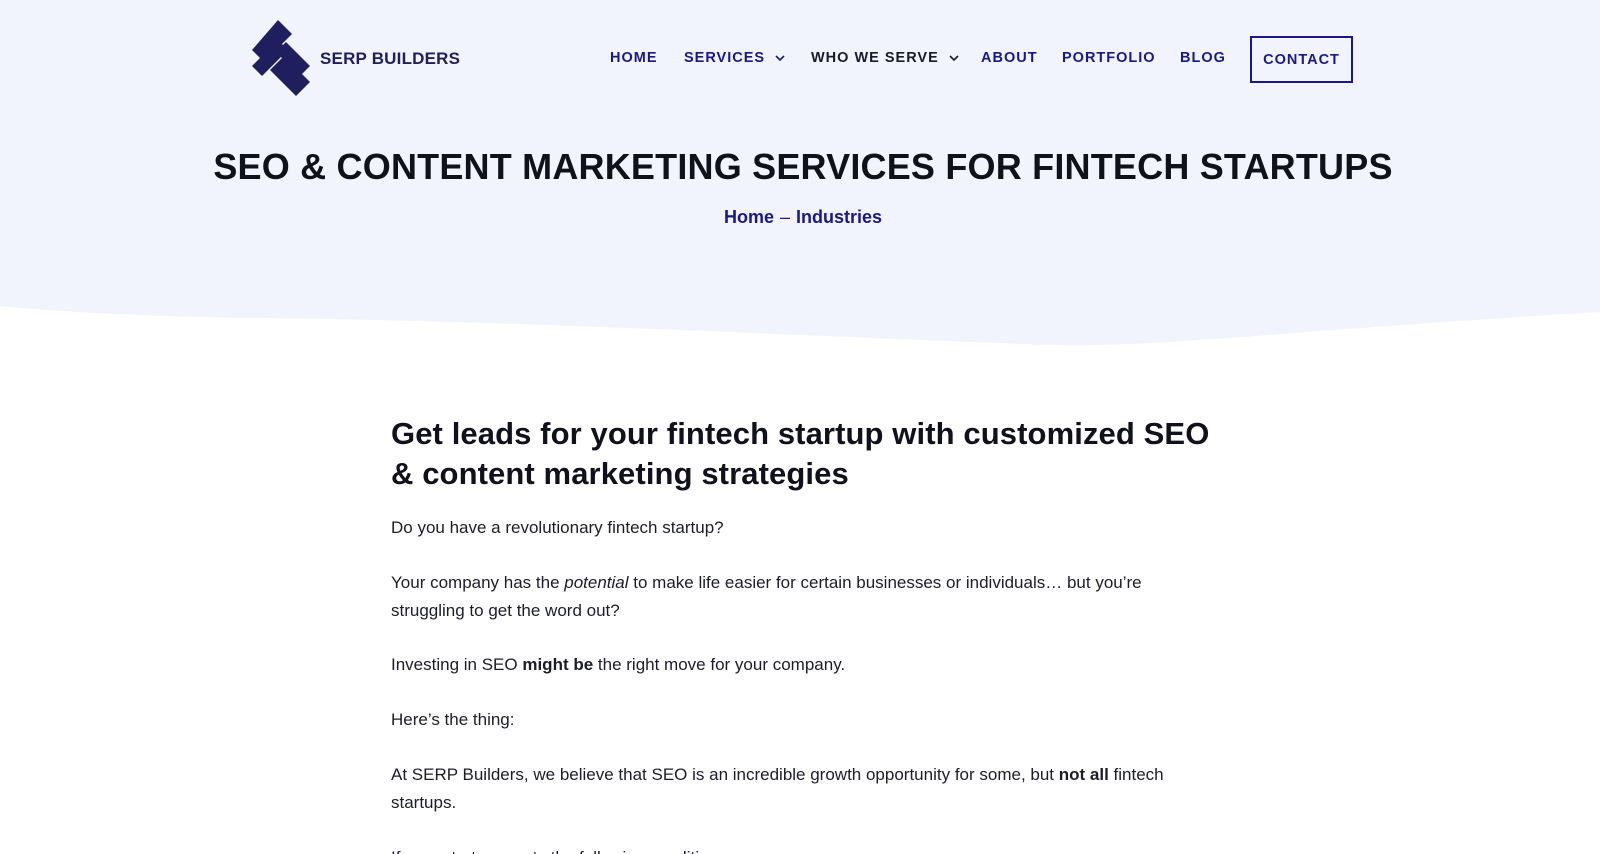 The height and width of the screenshot is (854, 1600). I want to click on nav-blog-label: BLOG, so click(1203, 58).